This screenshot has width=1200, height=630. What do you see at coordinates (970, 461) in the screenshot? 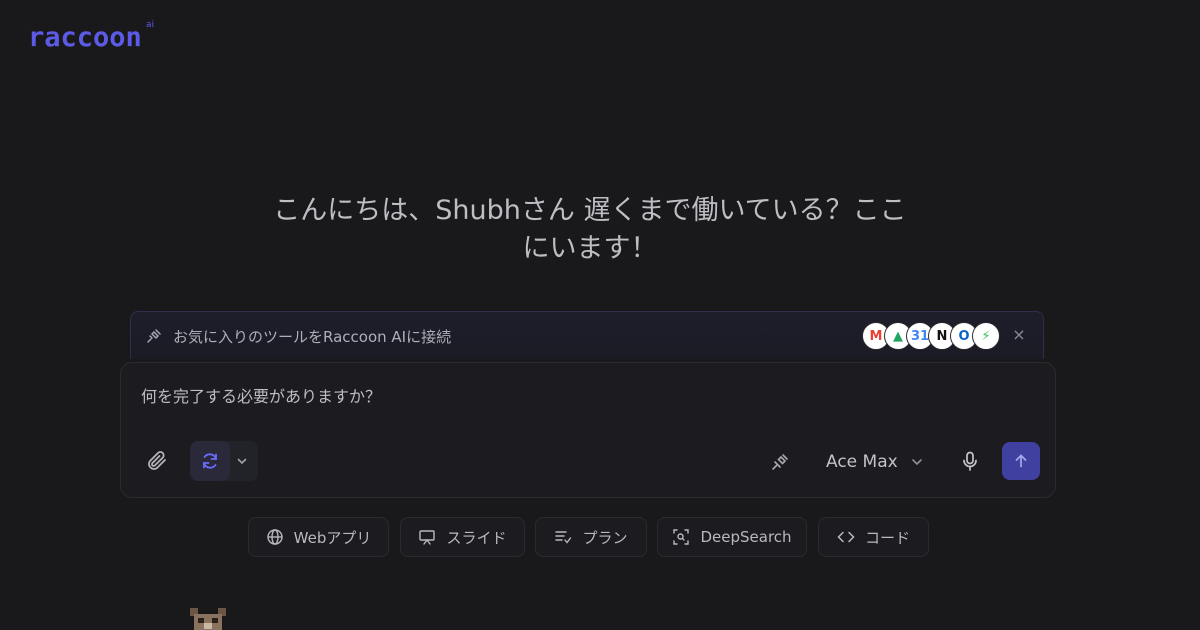
I see `microphone-icon` at bounding box center [970, 461].